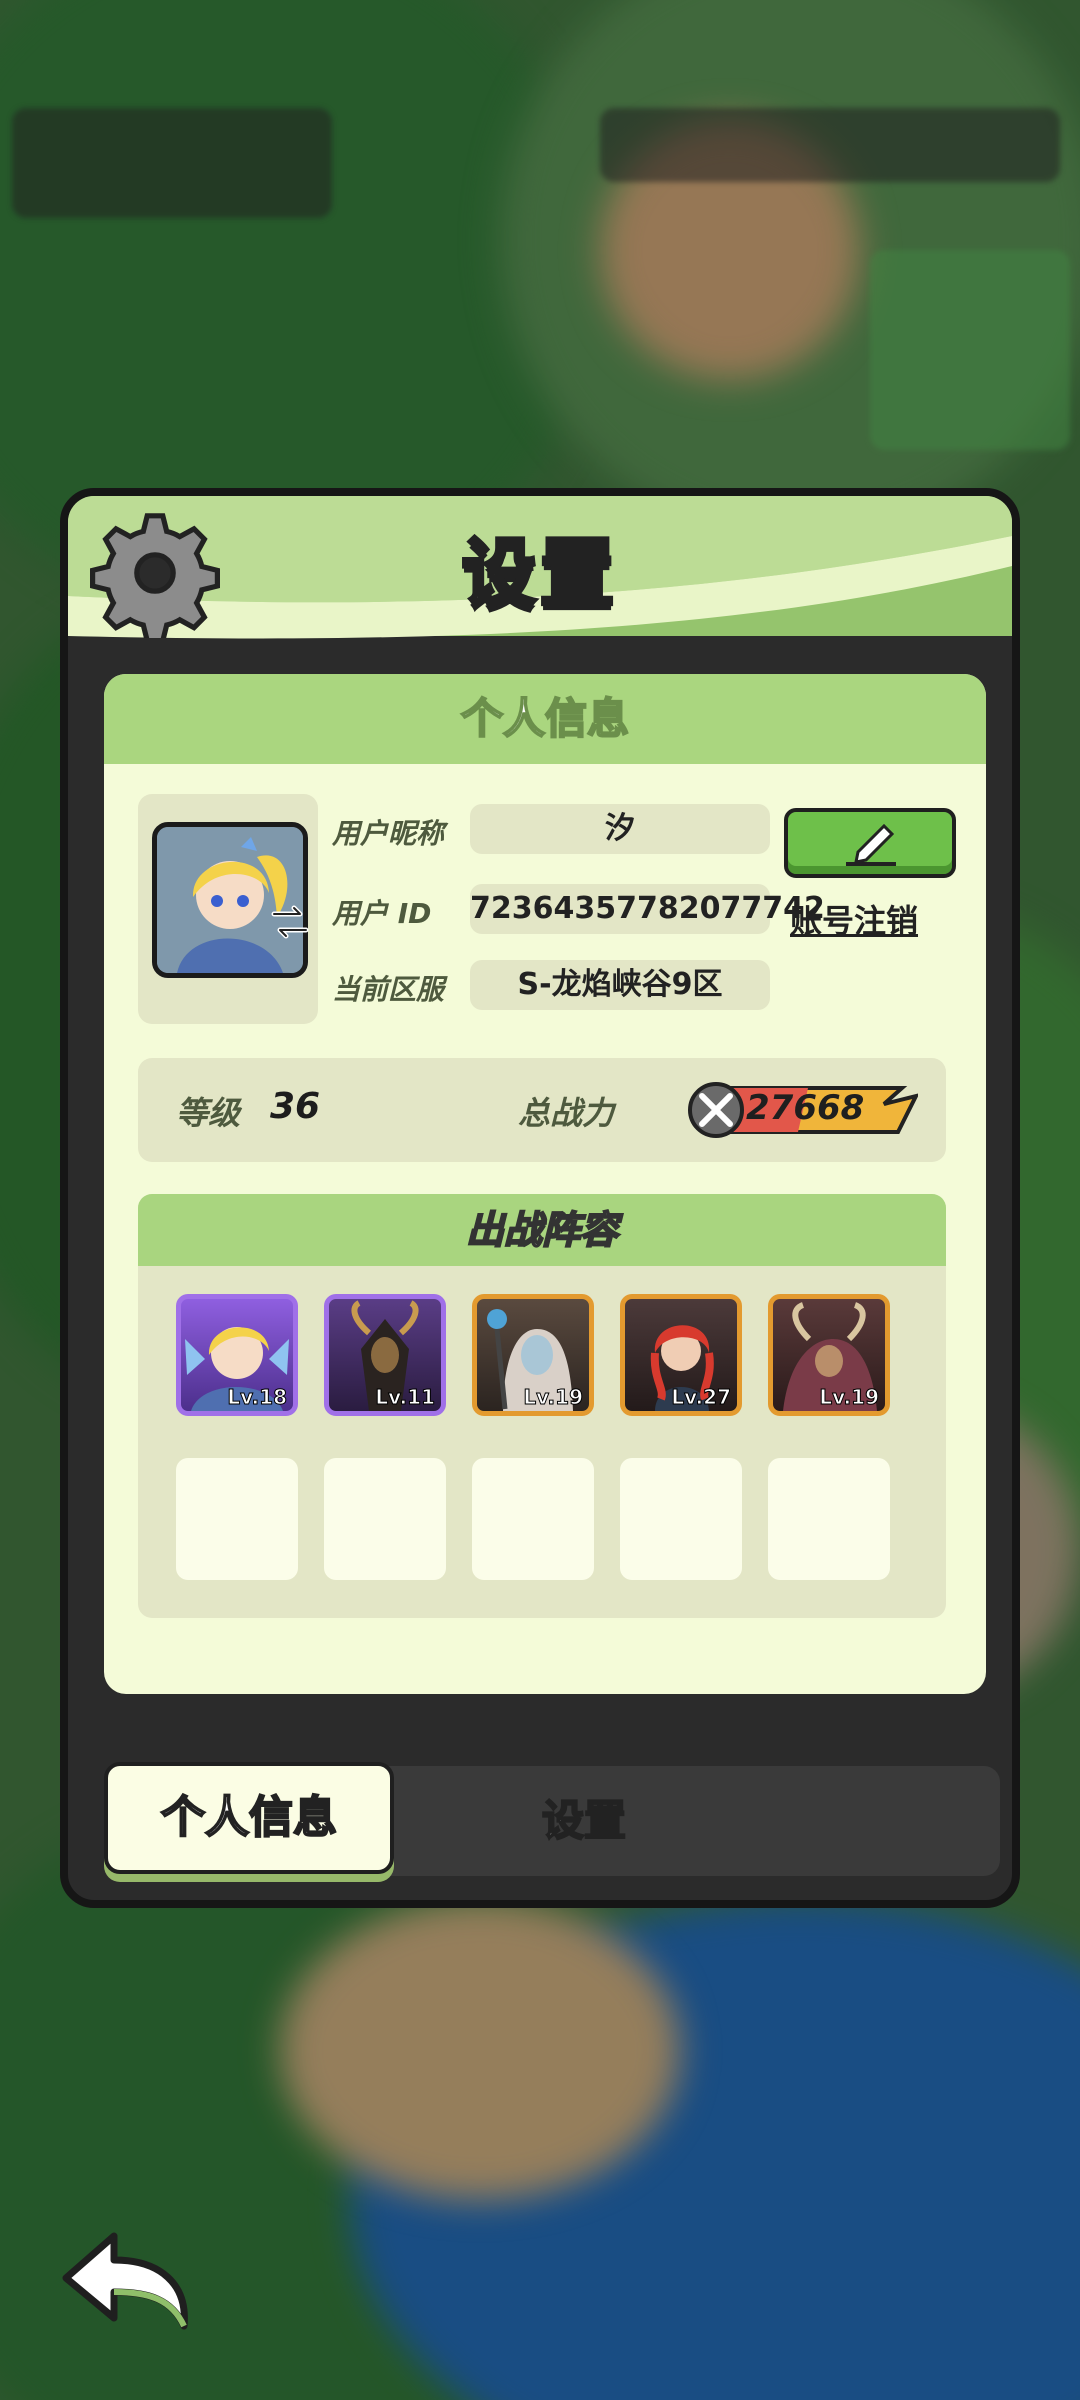 The width and height of the screenshot is (1080, 2400). I want to click on user-id-label: 用户 ID, so click(382, 913).